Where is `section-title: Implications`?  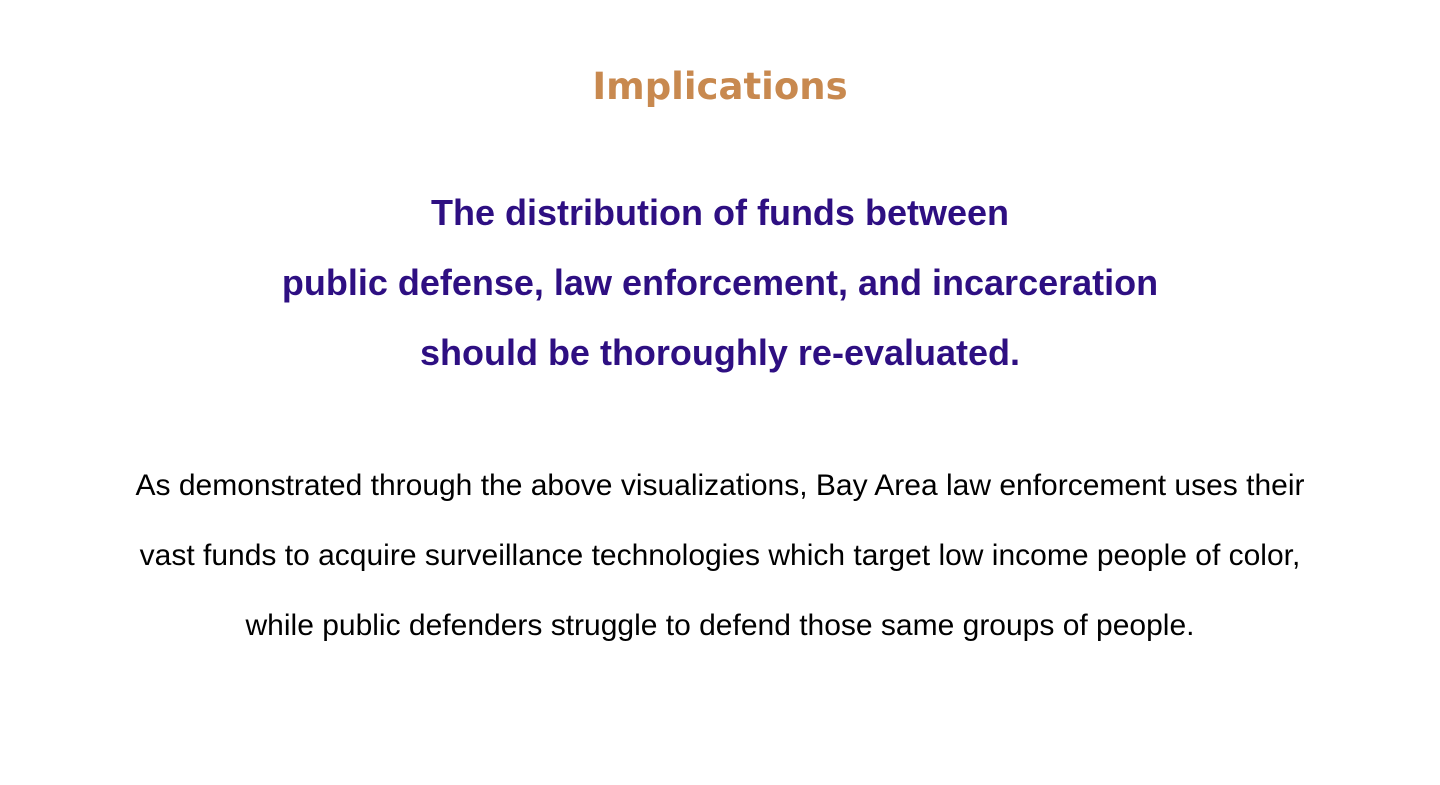 section-title: Implications is located at coordinates (720, 86).